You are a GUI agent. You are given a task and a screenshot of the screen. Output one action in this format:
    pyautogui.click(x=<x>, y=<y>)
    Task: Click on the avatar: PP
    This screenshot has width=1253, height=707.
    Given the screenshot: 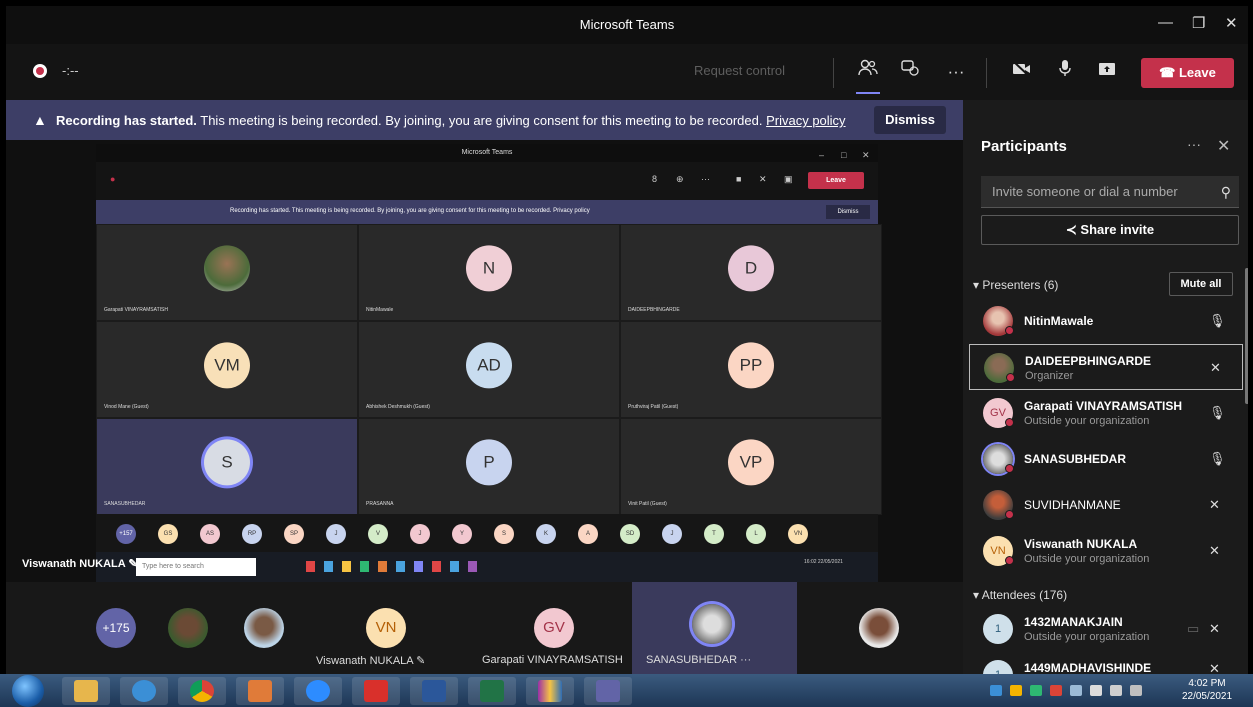 What is the action you would take?
    pyautogui.click(x=751, y=364)
    